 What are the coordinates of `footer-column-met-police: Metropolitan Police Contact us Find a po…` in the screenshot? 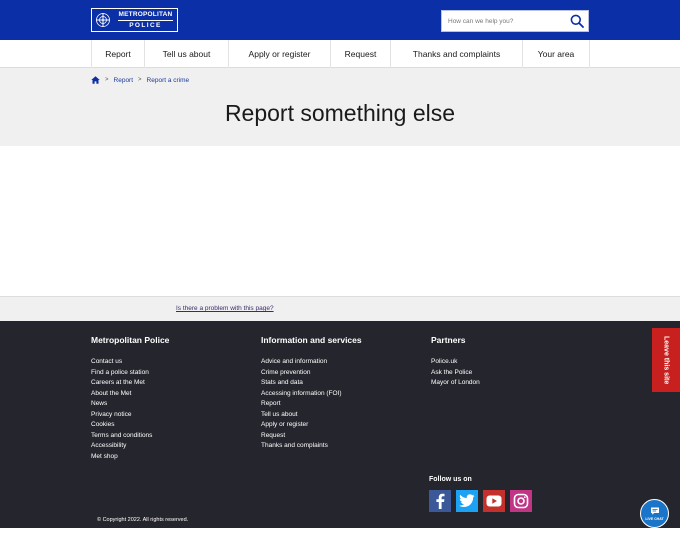 It's located at (130, 398).